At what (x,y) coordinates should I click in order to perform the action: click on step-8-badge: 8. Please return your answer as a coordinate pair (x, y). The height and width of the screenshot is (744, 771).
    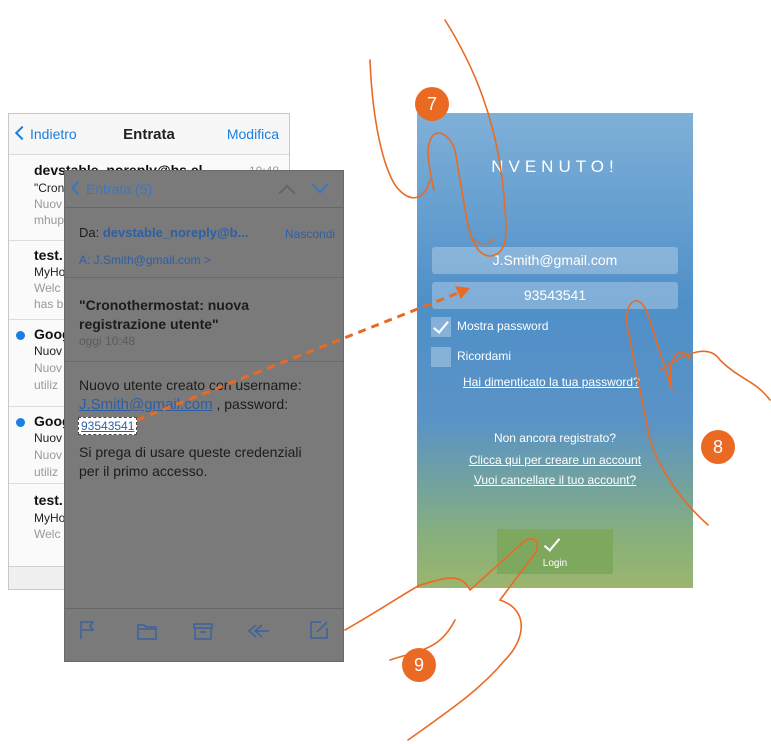
    Looking at the image, I should click on (718, 447).